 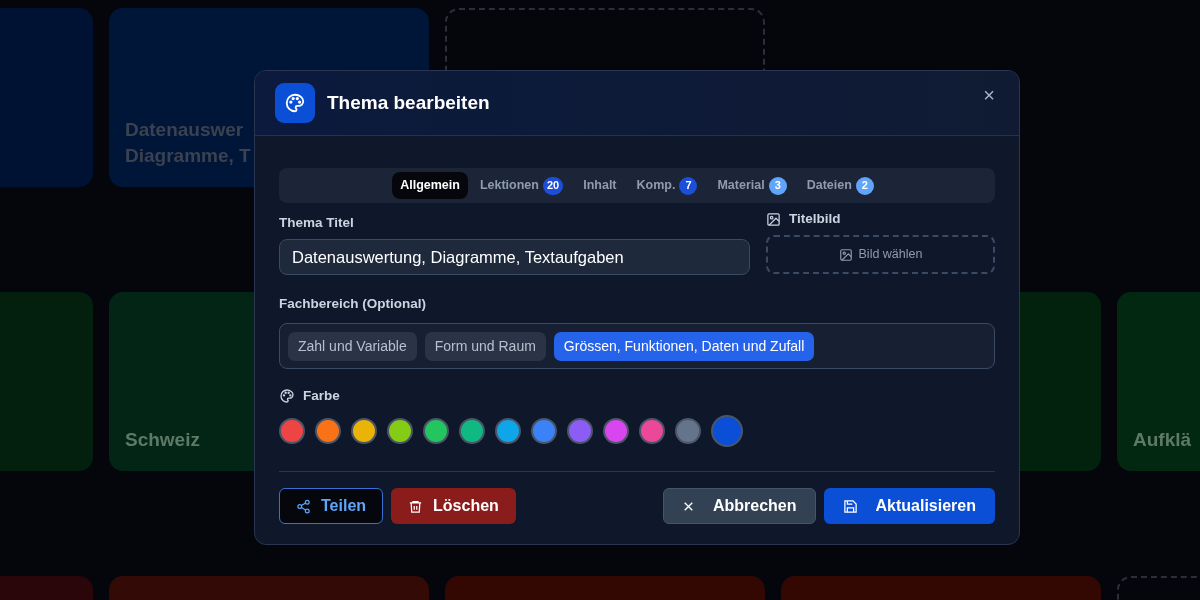 What do you see at coordinates (430, 185) in the screenshot?
I see `tab: Allgemein` at bounding box center [430, 185].